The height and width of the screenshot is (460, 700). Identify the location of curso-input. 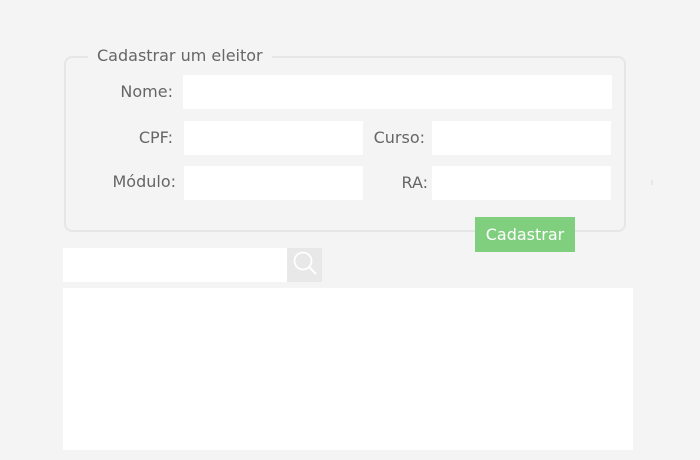
(521, 138).